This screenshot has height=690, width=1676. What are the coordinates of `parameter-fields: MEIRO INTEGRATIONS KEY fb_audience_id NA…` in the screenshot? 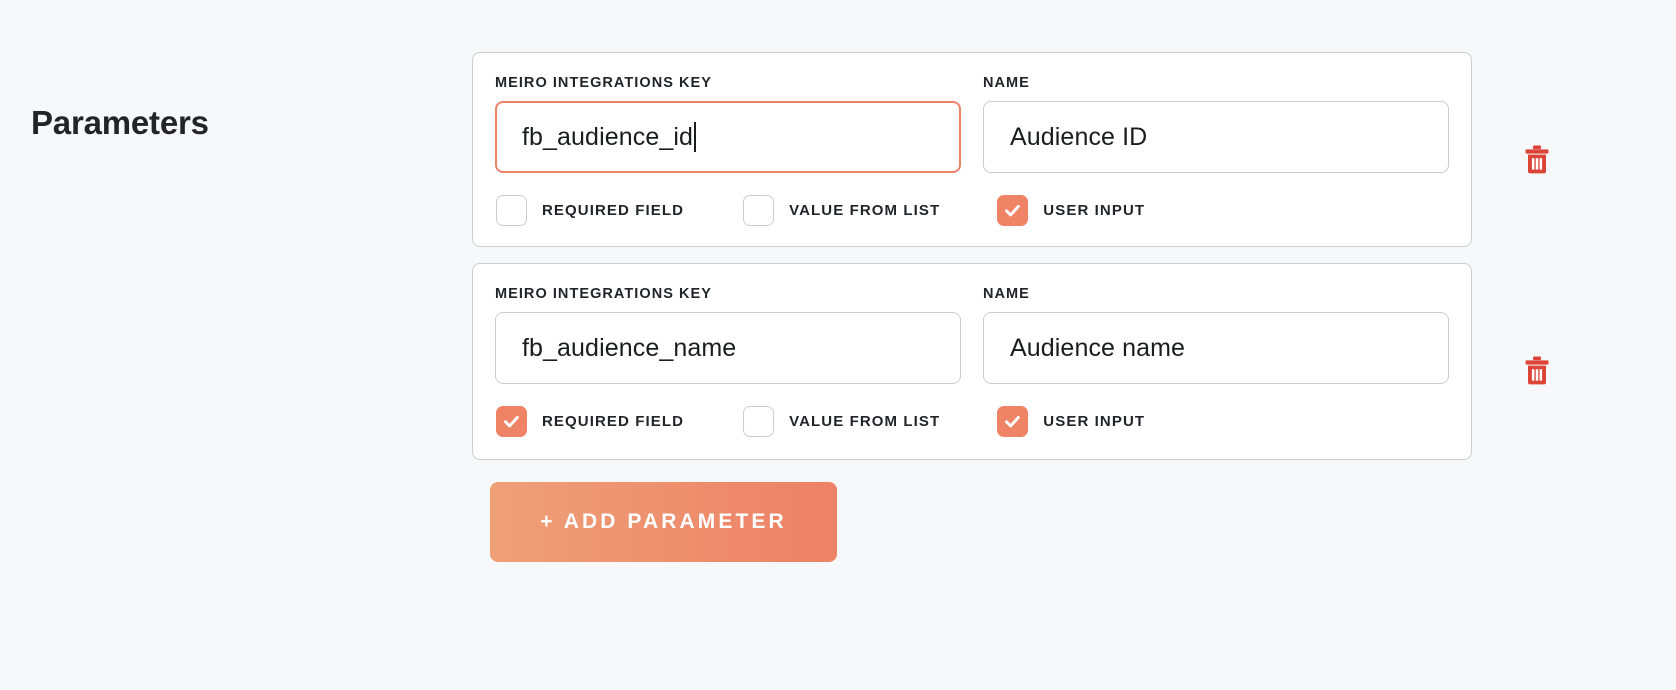 It's located at (972, 124).